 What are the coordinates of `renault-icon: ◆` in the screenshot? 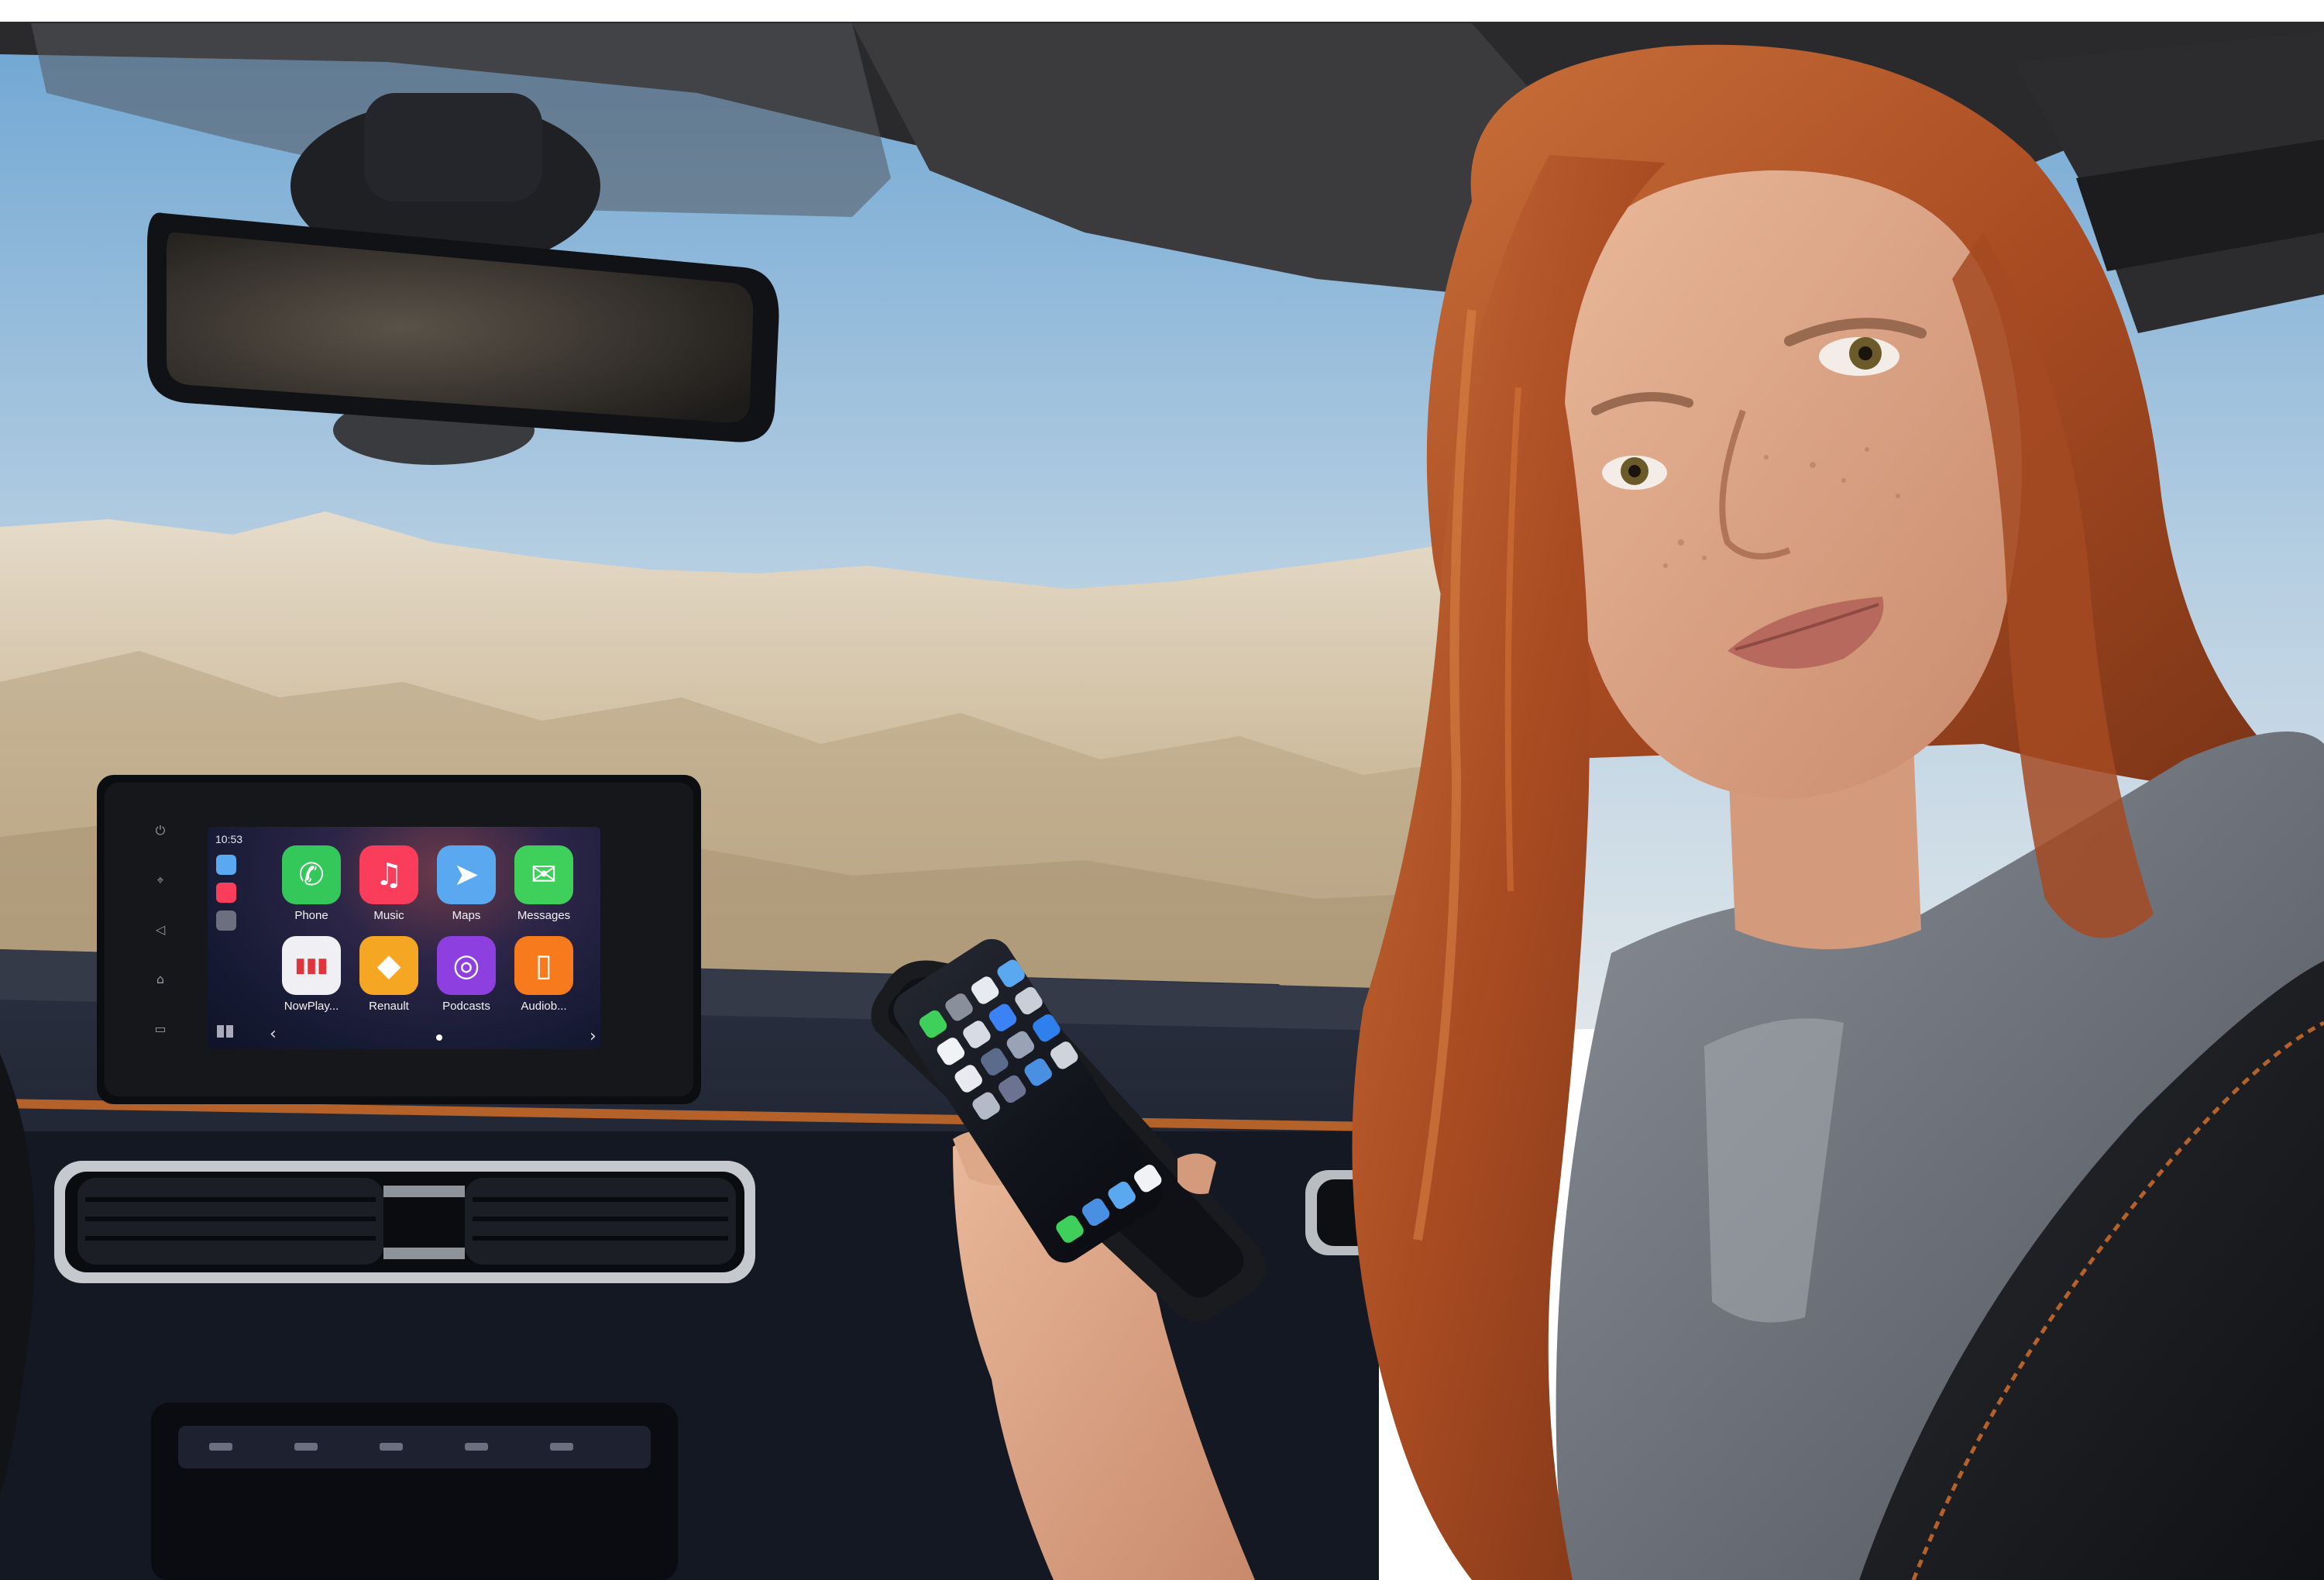 It's located at (388, 965).